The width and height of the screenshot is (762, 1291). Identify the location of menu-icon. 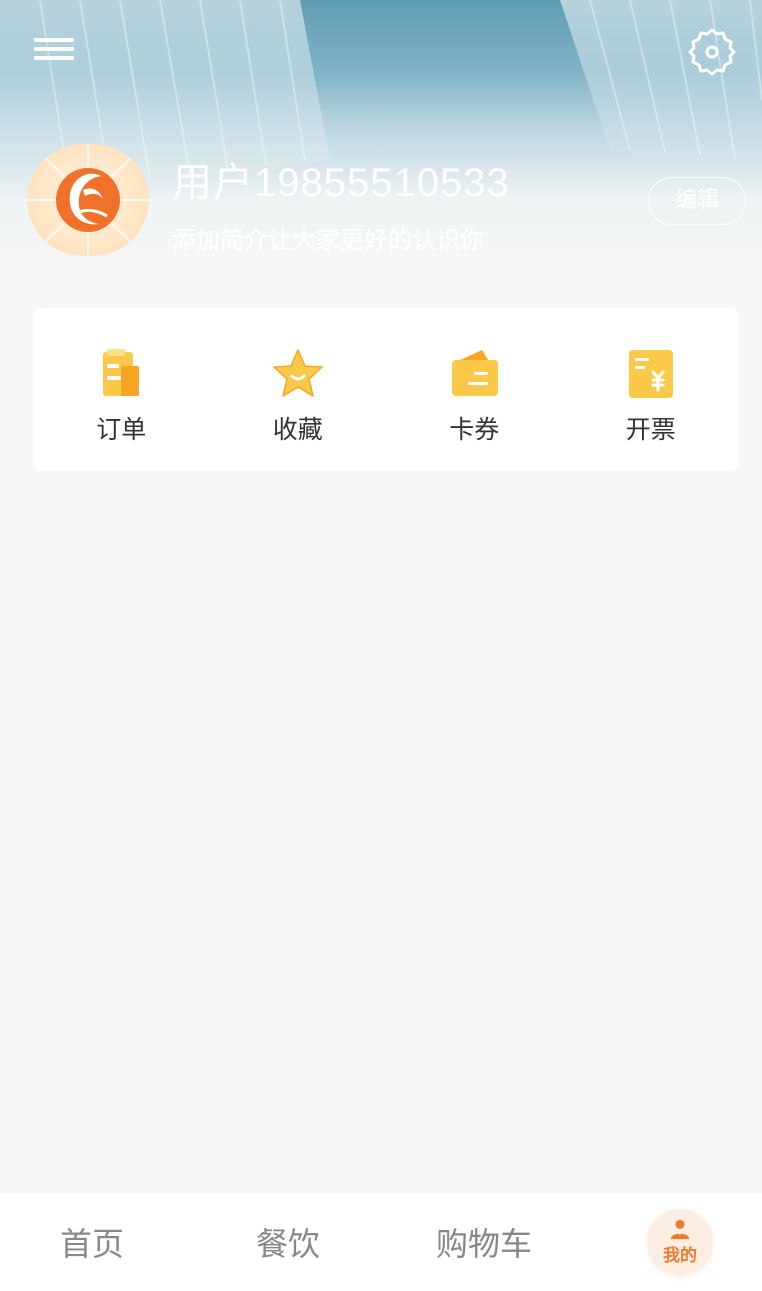
(54, 52).